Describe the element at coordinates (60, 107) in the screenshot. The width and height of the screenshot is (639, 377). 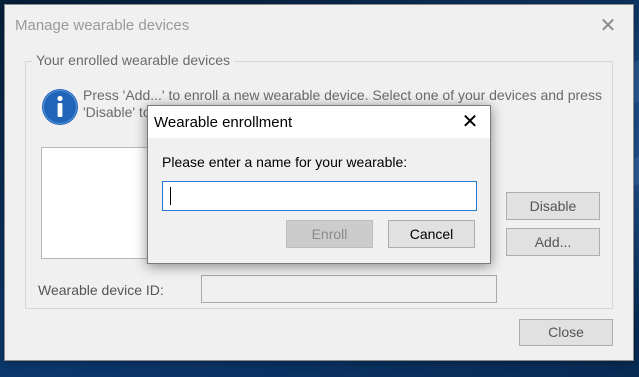
I see `info-icon` at that location.